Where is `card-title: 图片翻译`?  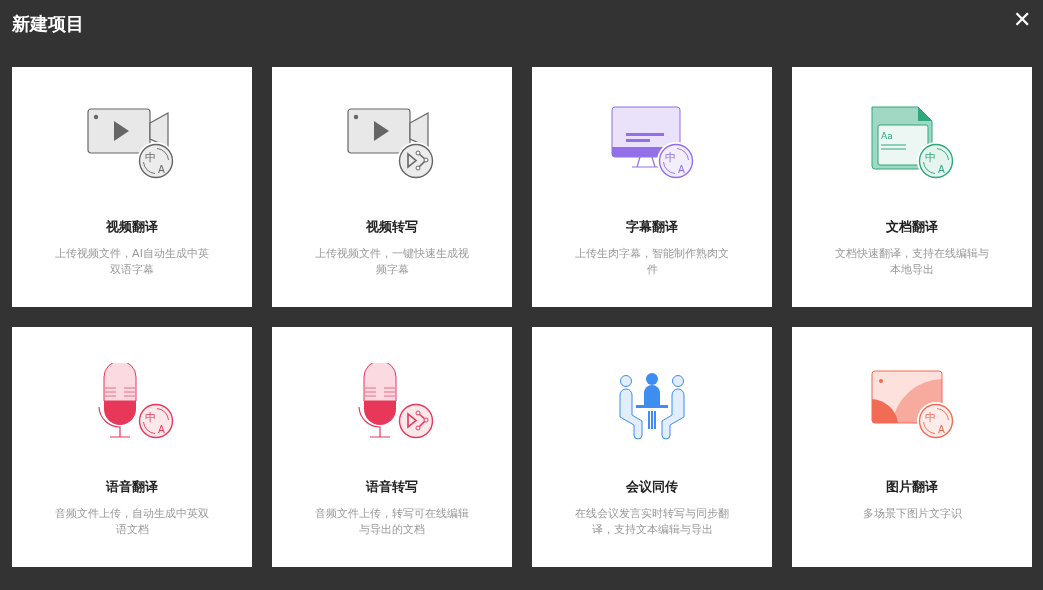
card-title: 图片翻译 is located at coordinates (912, 487).